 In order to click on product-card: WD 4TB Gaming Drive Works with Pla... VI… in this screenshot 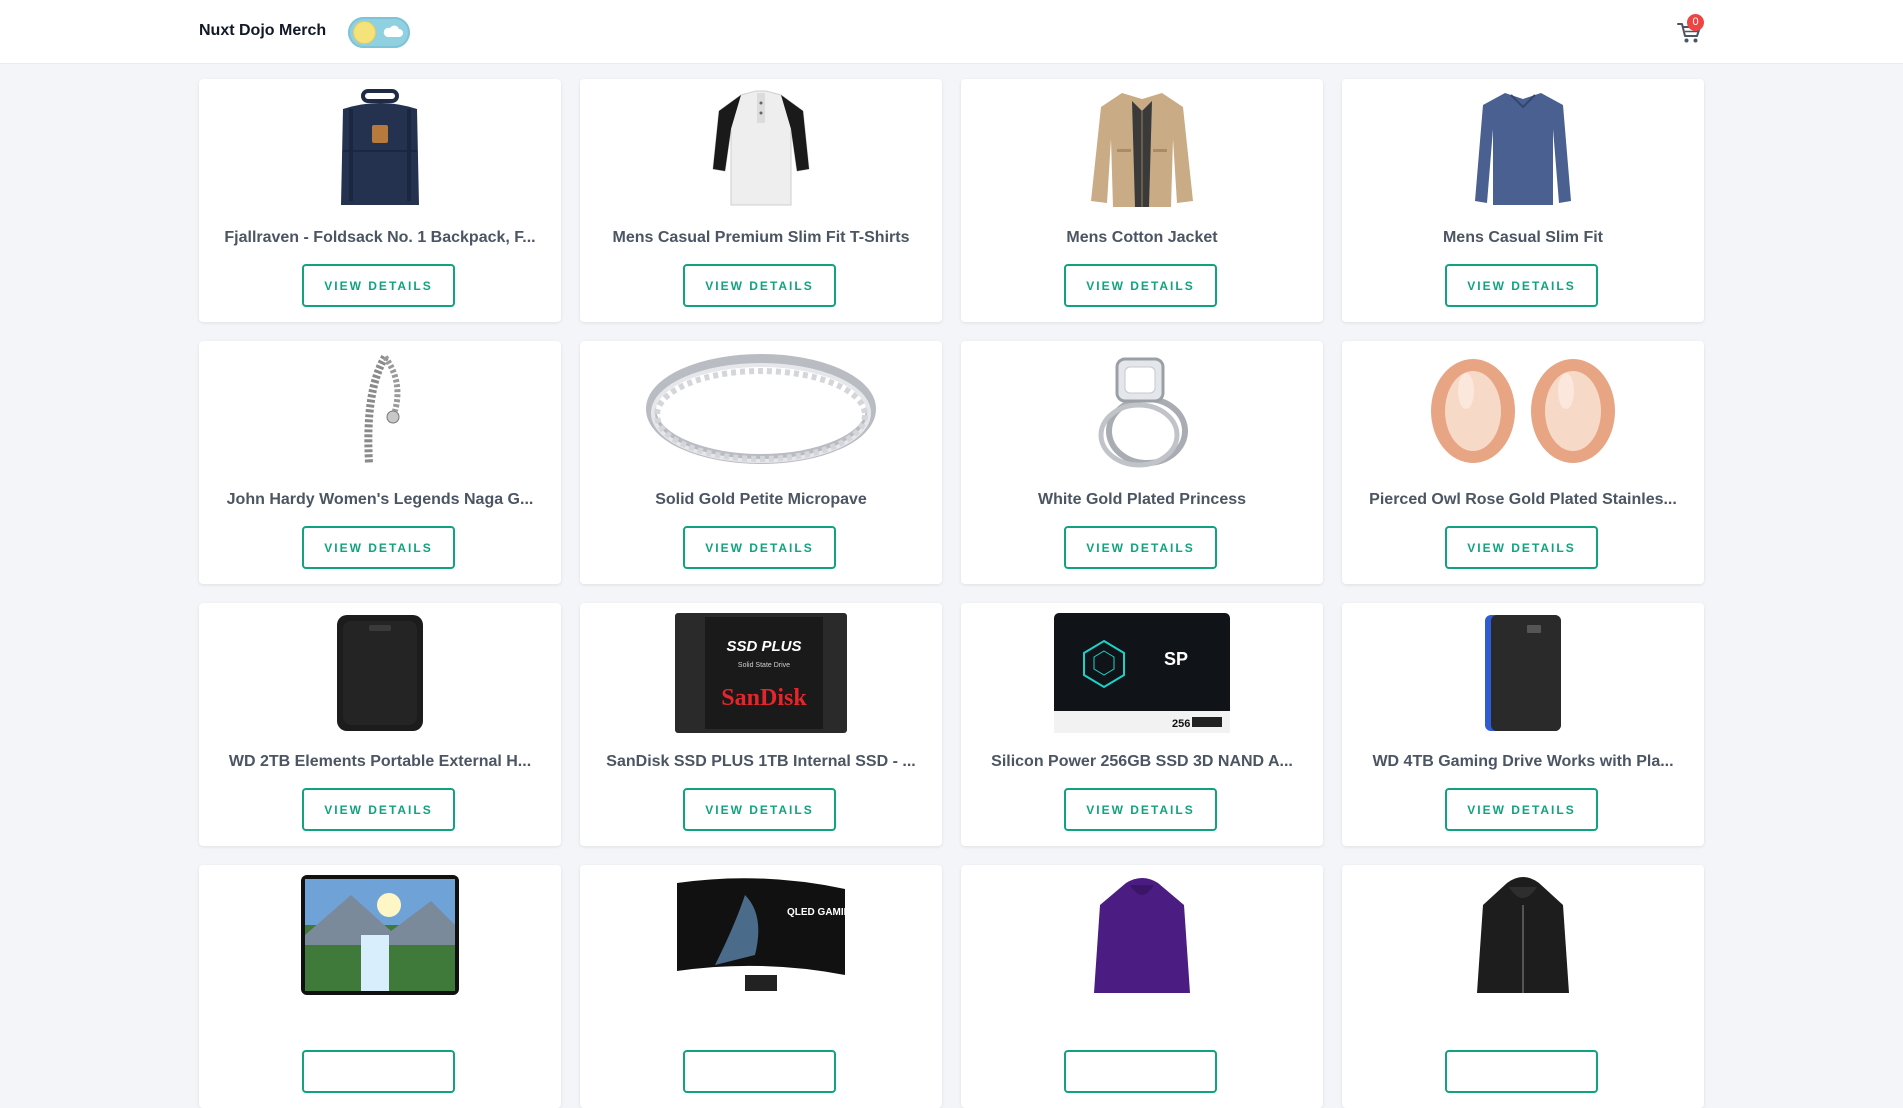, I will do `click(1523, 724)`.